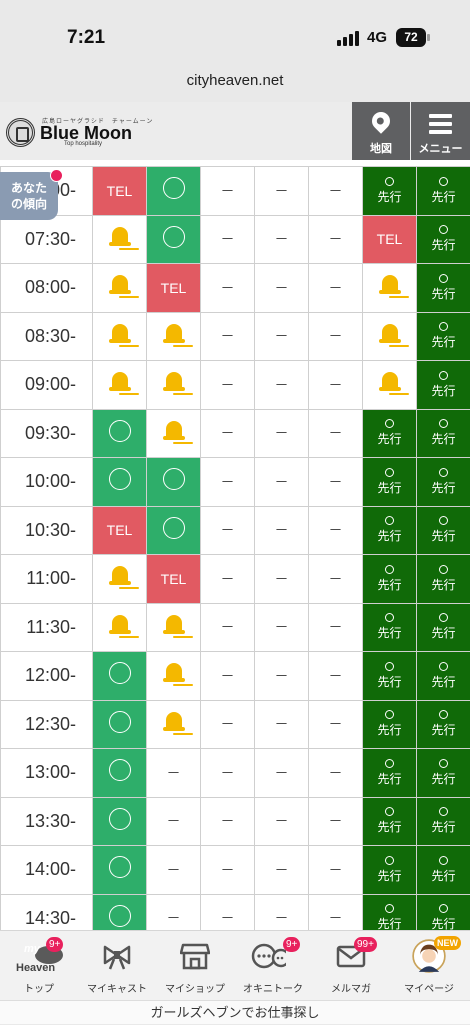 This screenshot has width=470, height=1025. I want to click on bell-icon, so click(120, 334).